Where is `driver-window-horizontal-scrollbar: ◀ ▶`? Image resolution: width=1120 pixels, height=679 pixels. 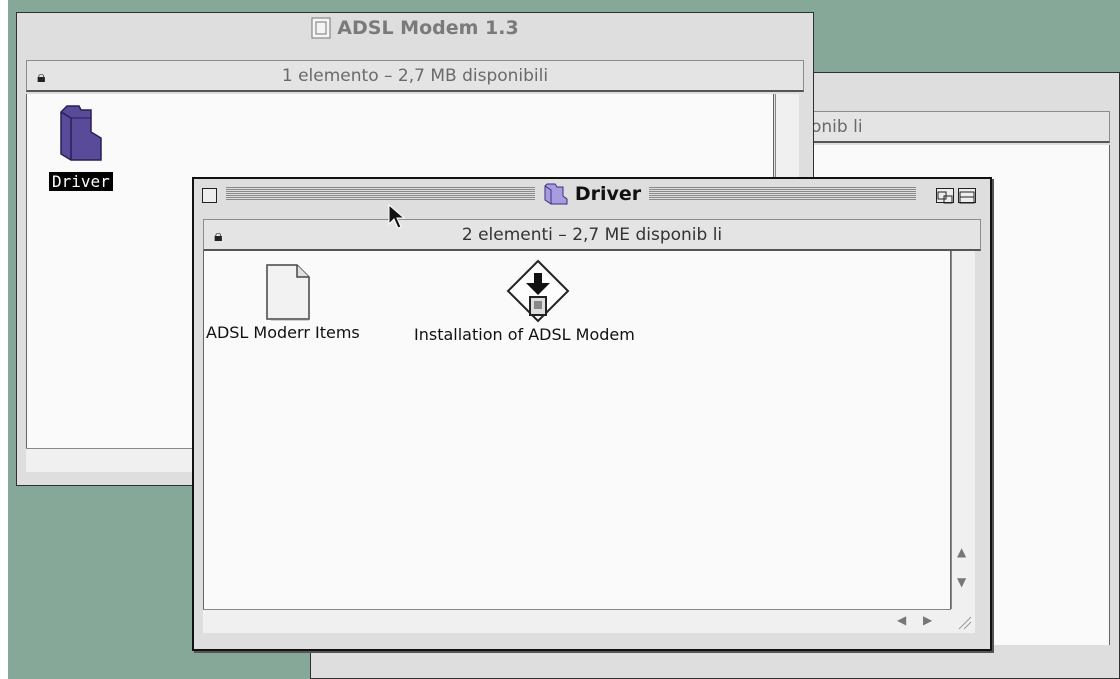
driver-window-horizontal-scrollbar: ◀ ▶ is located at coordinates (577, 621).